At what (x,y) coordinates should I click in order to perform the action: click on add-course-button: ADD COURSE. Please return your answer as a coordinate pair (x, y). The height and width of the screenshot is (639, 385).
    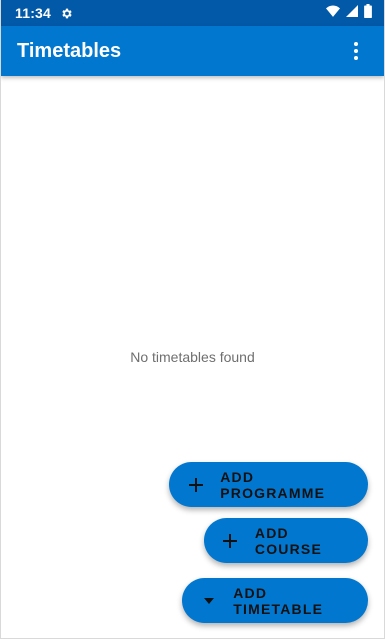
    Looking at the image, I should click on (286, 540).